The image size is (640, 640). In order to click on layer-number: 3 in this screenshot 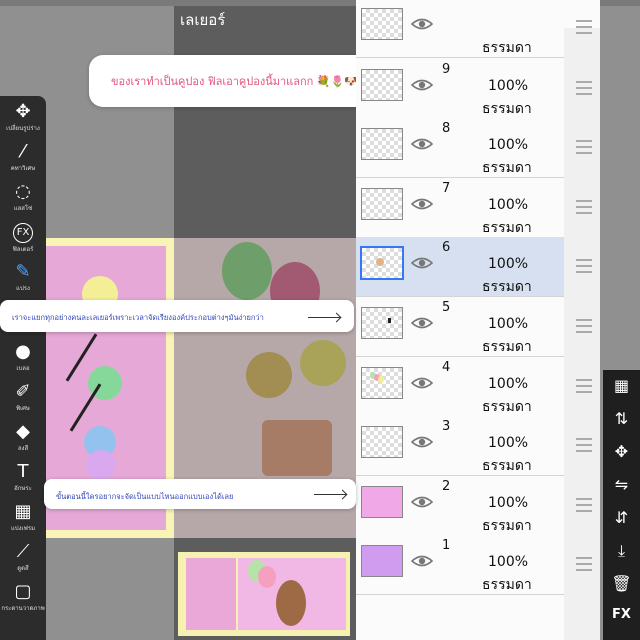, I will do `click(446, 427)`.